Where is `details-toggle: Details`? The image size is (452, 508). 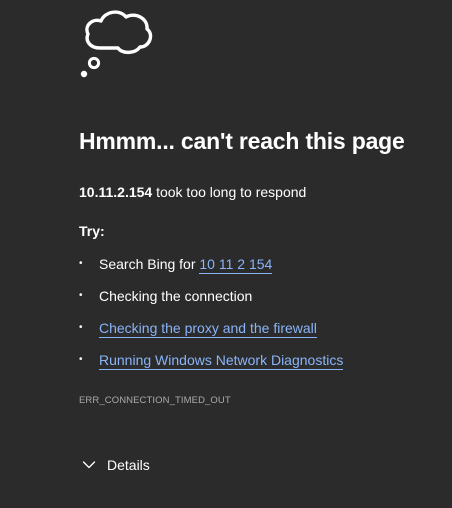
details-toggle: Details is located at coordinates (116, 465).